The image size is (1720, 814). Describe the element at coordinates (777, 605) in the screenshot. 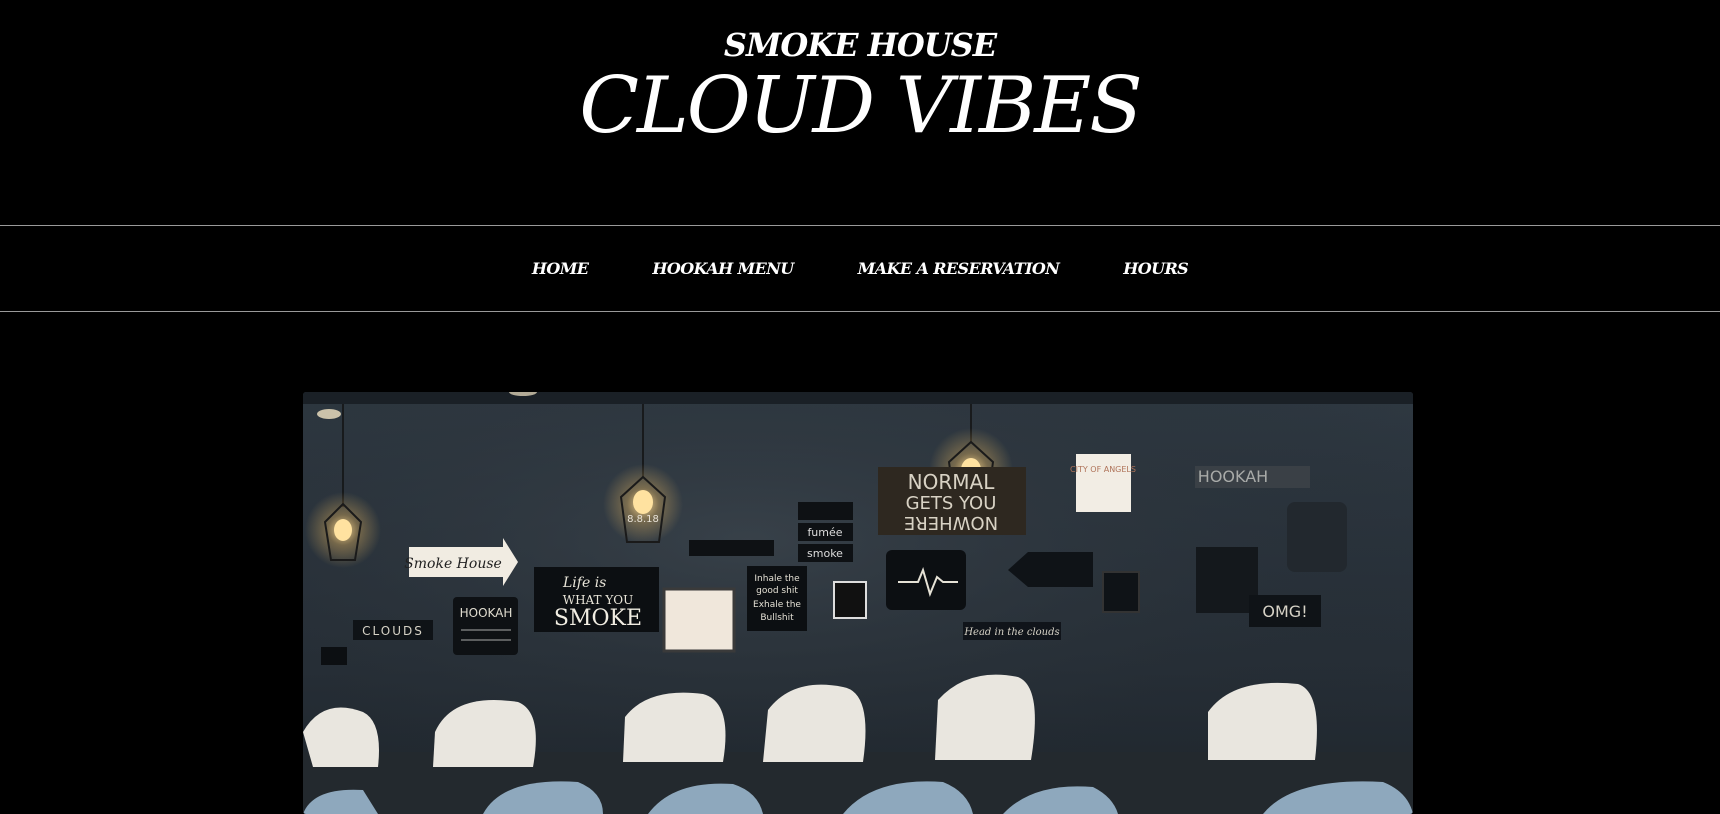

I see `svg-text: Exhale the` at that location.